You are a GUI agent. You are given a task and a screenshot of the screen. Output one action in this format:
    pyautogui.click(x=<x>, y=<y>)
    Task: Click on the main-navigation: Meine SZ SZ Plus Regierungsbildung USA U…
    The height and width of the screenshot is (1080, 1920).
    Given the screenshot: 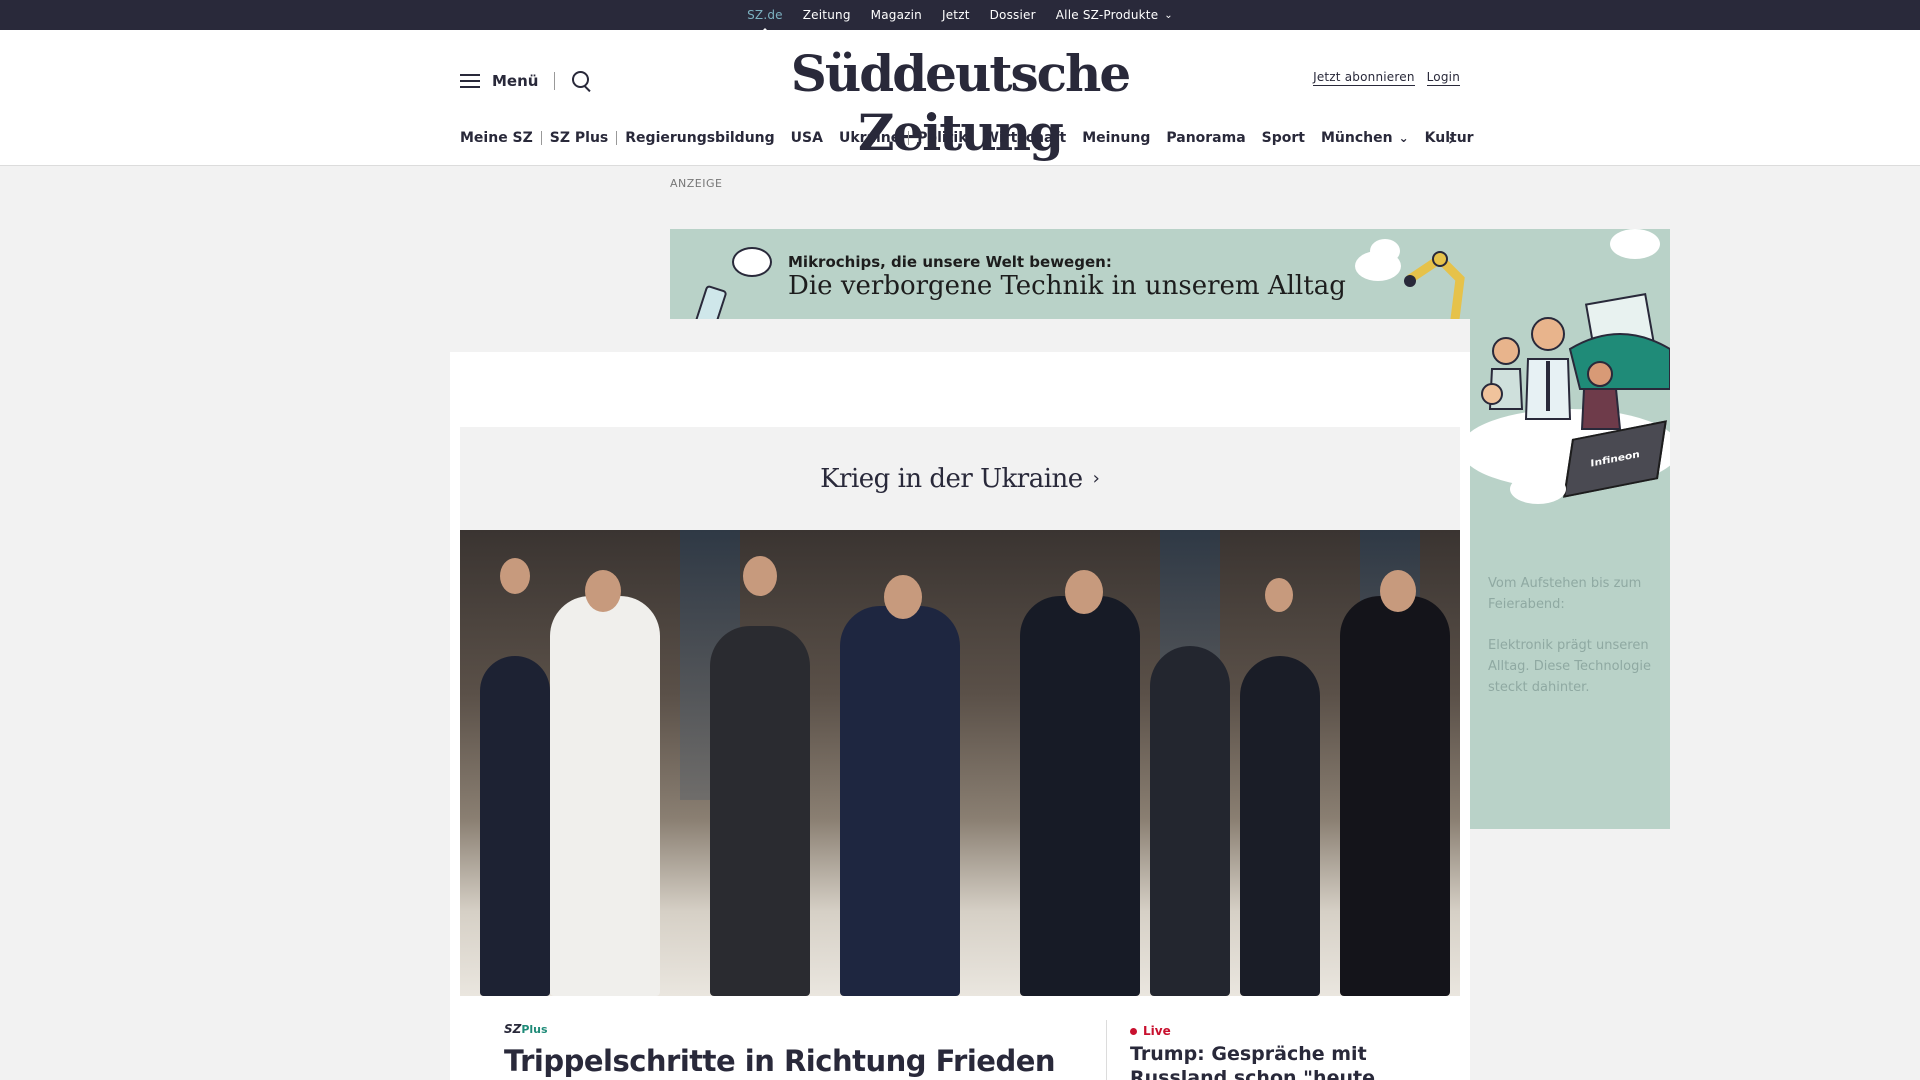 What is the action you would take?
    pyautogui.click(x=971, y=138)
    